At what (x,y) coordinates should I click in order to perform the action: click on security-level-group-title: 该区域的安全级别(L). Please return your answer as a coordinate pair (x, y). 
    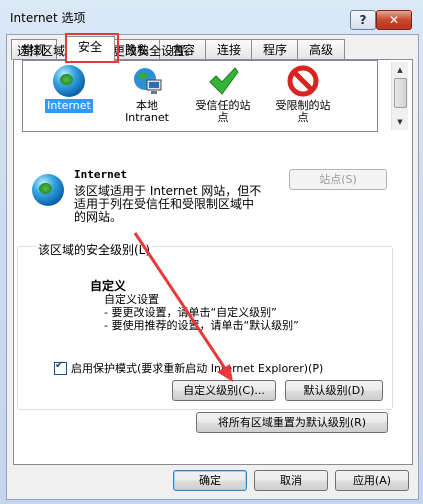
    Looking at the image, I should click on (94, 249).